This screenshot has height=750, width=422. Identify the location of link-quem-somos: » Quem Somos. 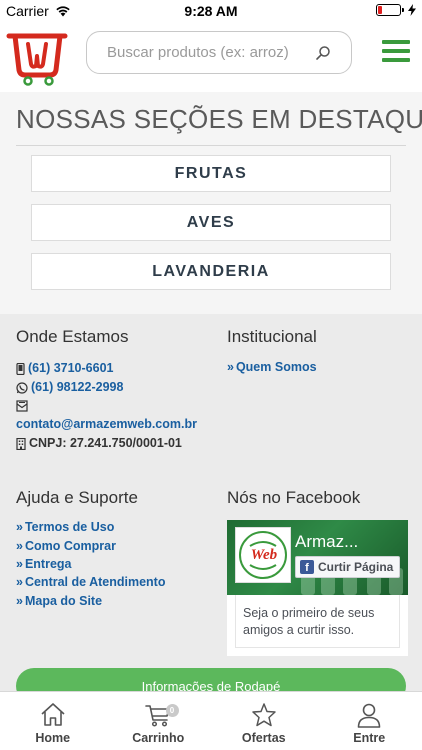
(272, 367).